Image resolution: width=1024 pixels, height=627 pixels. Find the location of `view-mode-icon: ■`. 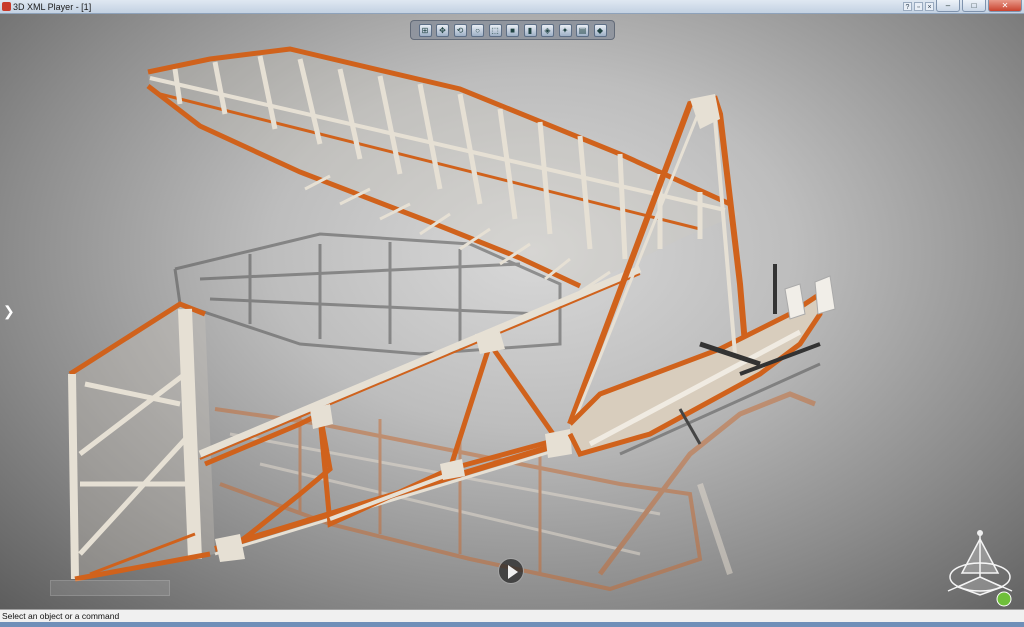

view-mode-icon: ■ is located at coordinates (512, 30).